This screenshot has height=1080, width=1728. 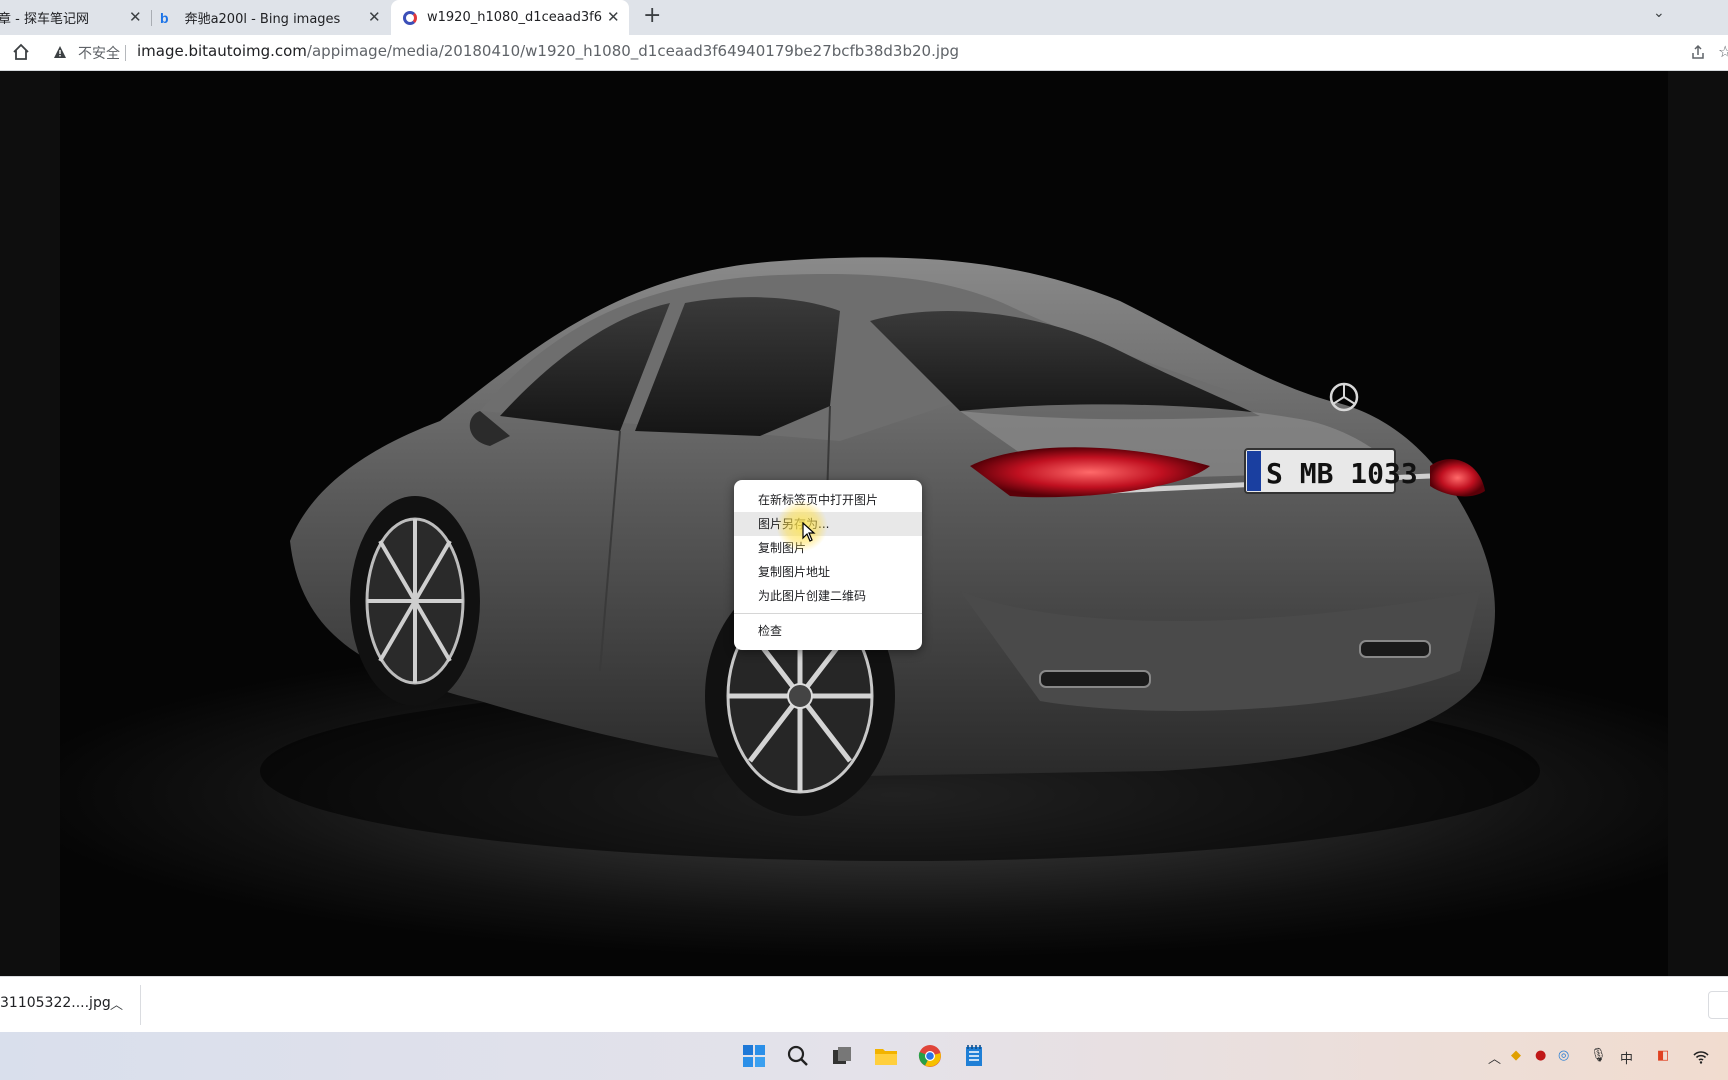 What do you see at coordinates (974, 1056) in the screenshot?
I see `notepad-icon` at bounding box center [974, 1056].